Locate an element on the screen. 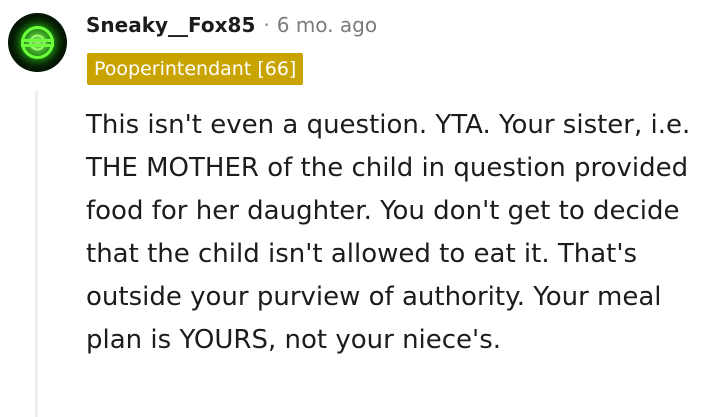  comment-meta: Sneaky__Fox85 · 6 mo. ago is located at coordinates (231, 25).